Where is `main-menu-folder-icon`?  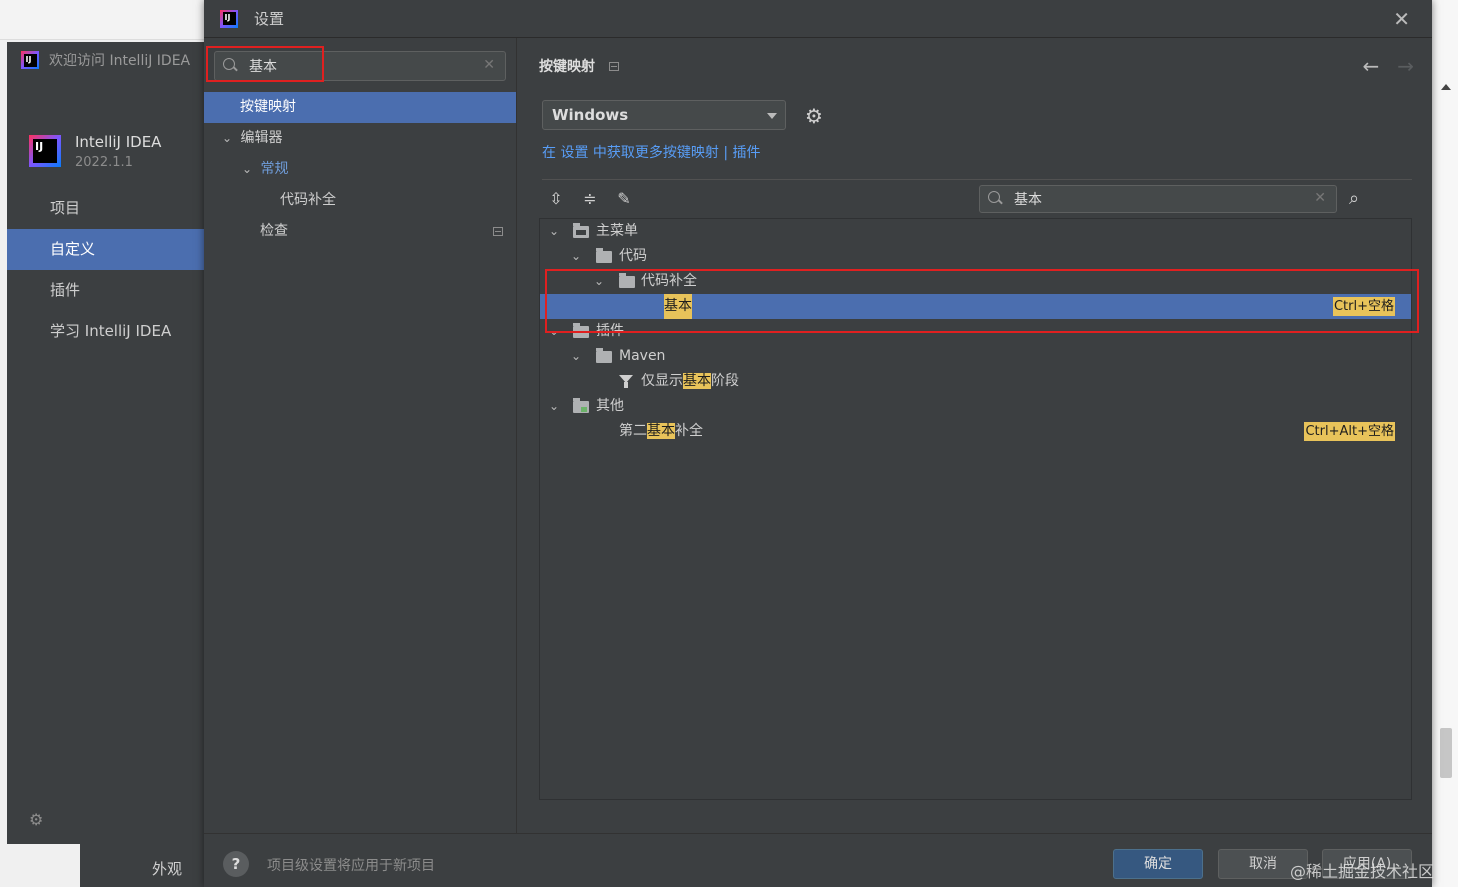
main-menu-folder-icon is located at coordinates (581, 230).